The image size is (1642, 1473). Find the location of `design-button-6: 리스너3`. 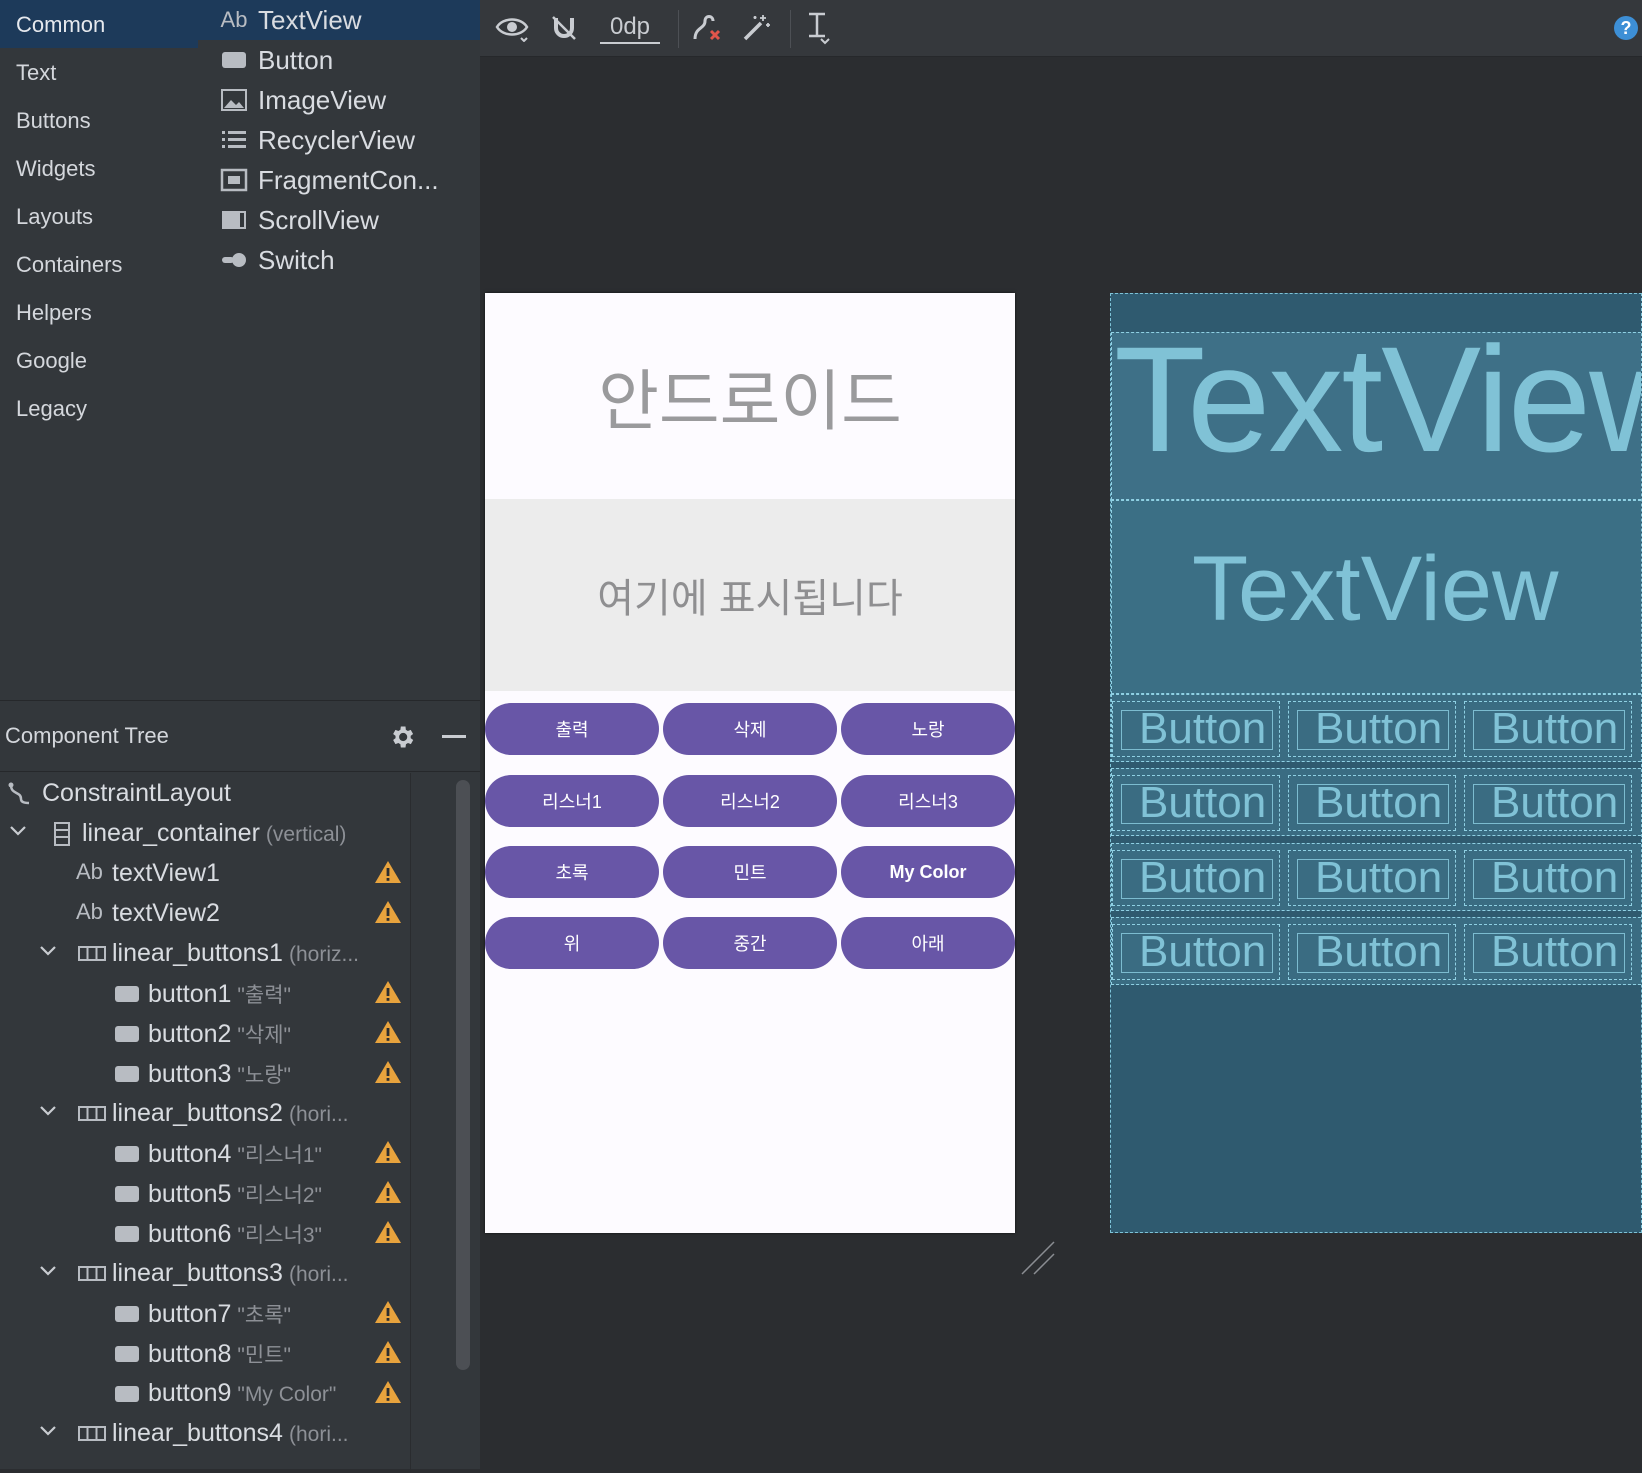

design-button-6: 리스너3 is located at coordinates (928, 801).